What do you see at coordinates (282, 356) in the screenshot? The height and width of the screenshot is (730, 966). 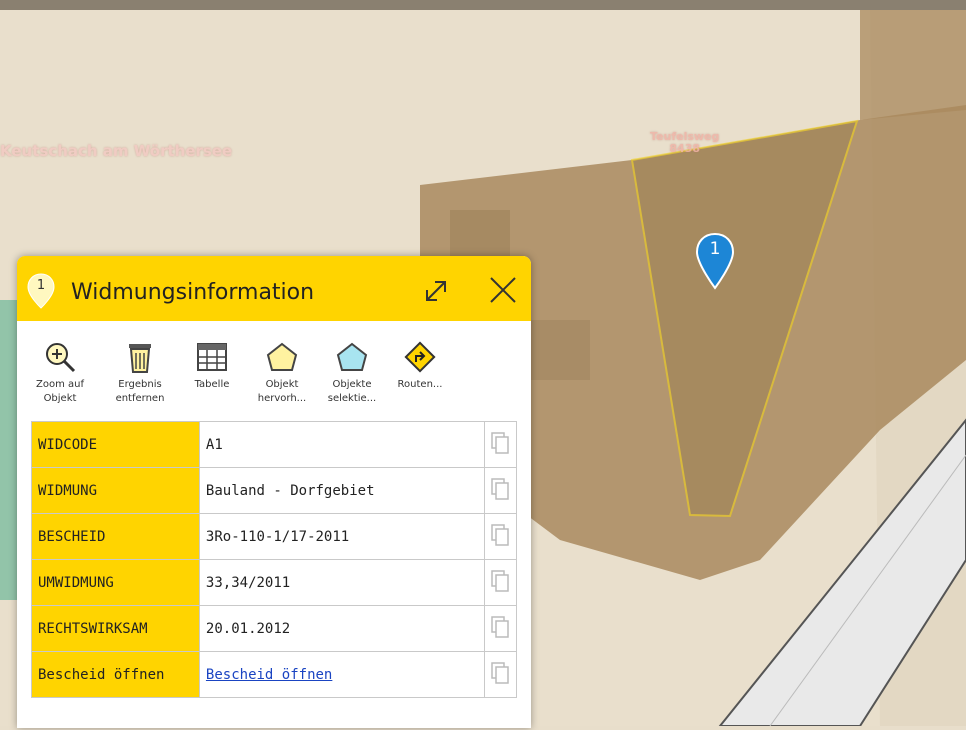 I see `highlight-polygon-icon` at bounding box center [282, 356].